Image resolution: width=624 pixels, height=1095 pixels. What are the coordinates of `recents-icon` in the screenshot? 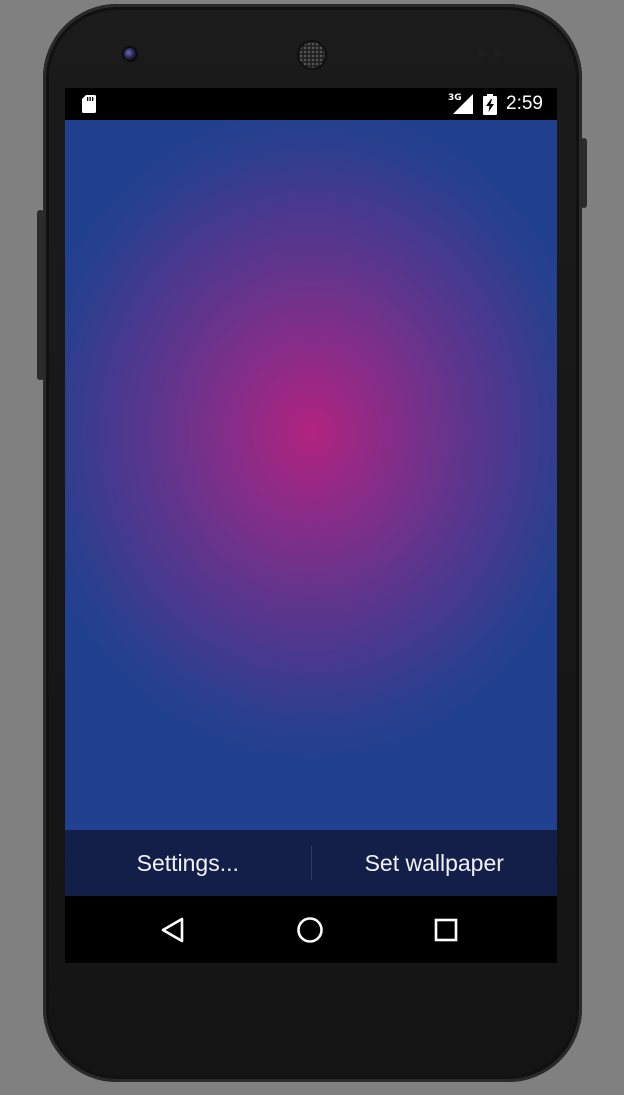 It's located at (446, 930).